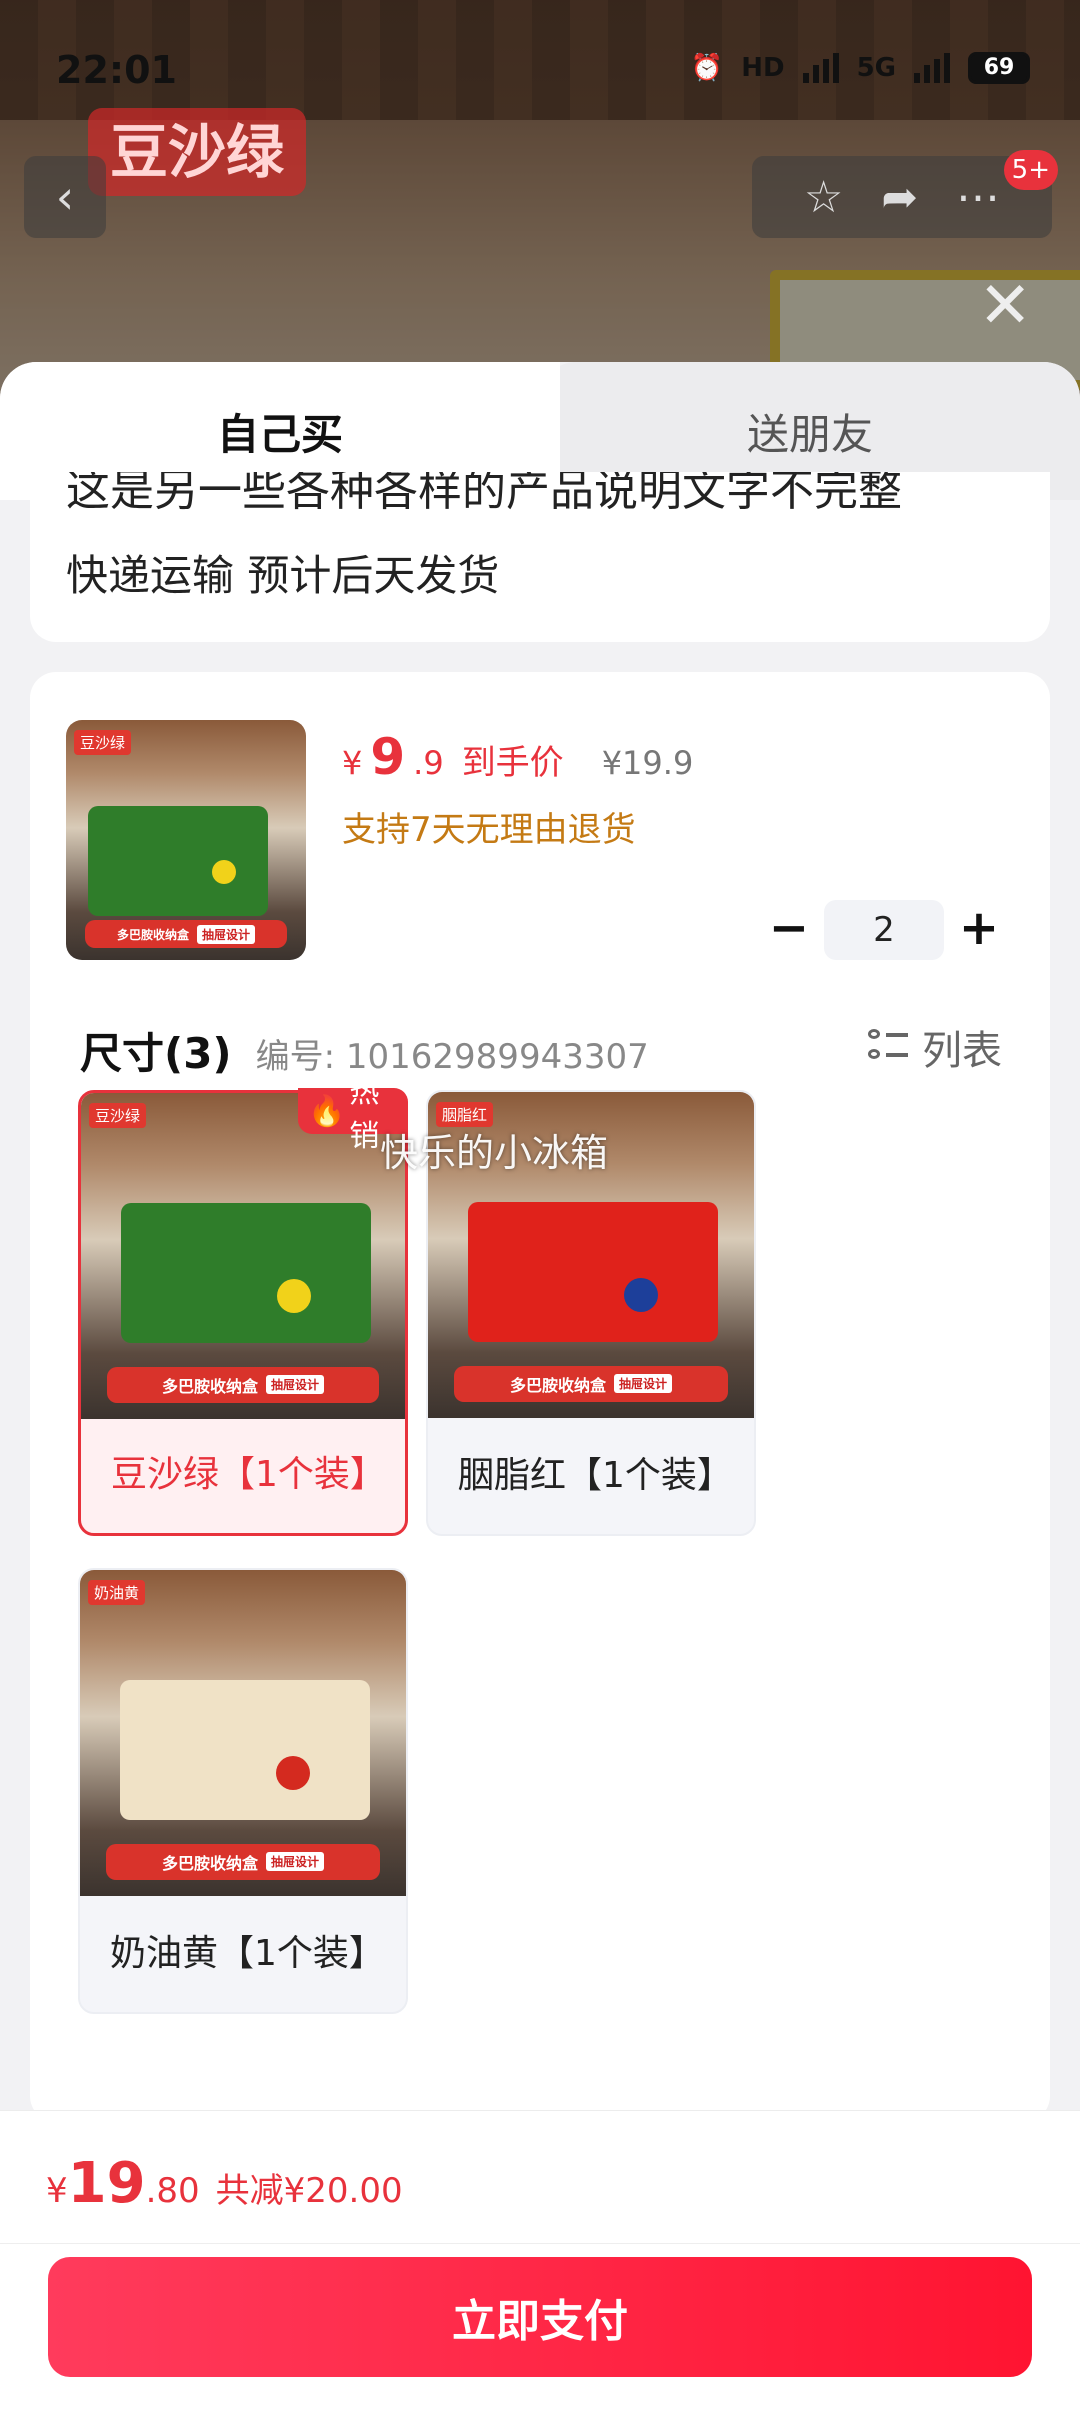 This screenshot has width=1080, height=2412. What do you see at coordinates (707, 68) in the screenshot?
I see `alarm-icon: ⏰` at bounding box center [707, 68].